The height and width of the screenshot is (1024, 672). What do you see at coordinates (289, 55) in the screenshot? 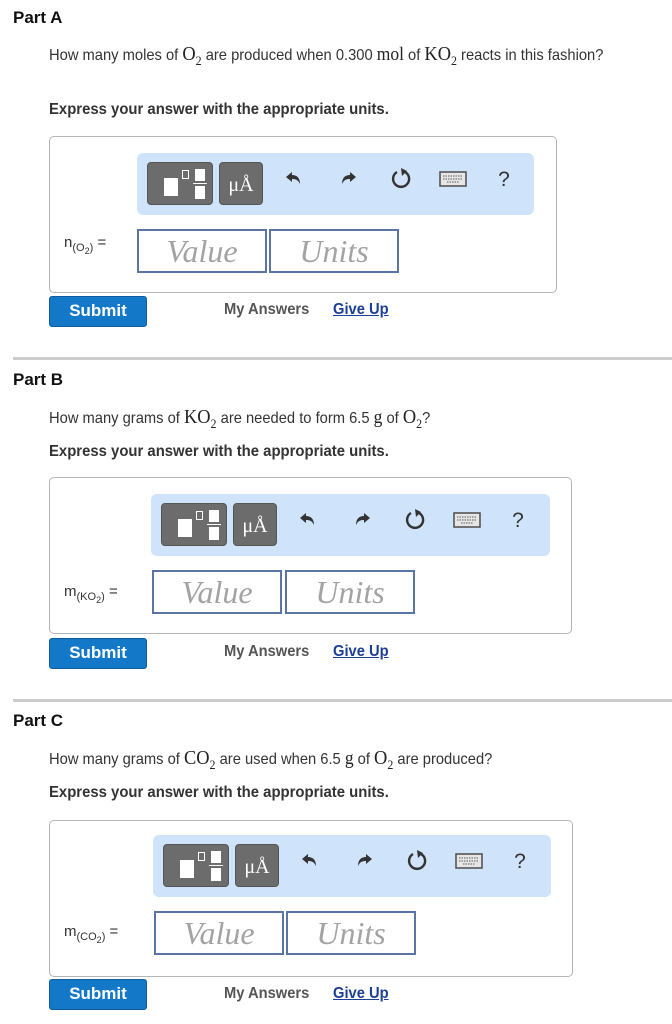
I see `question-text-segment: are produced when 0.300` at bounding box center [289, 55].